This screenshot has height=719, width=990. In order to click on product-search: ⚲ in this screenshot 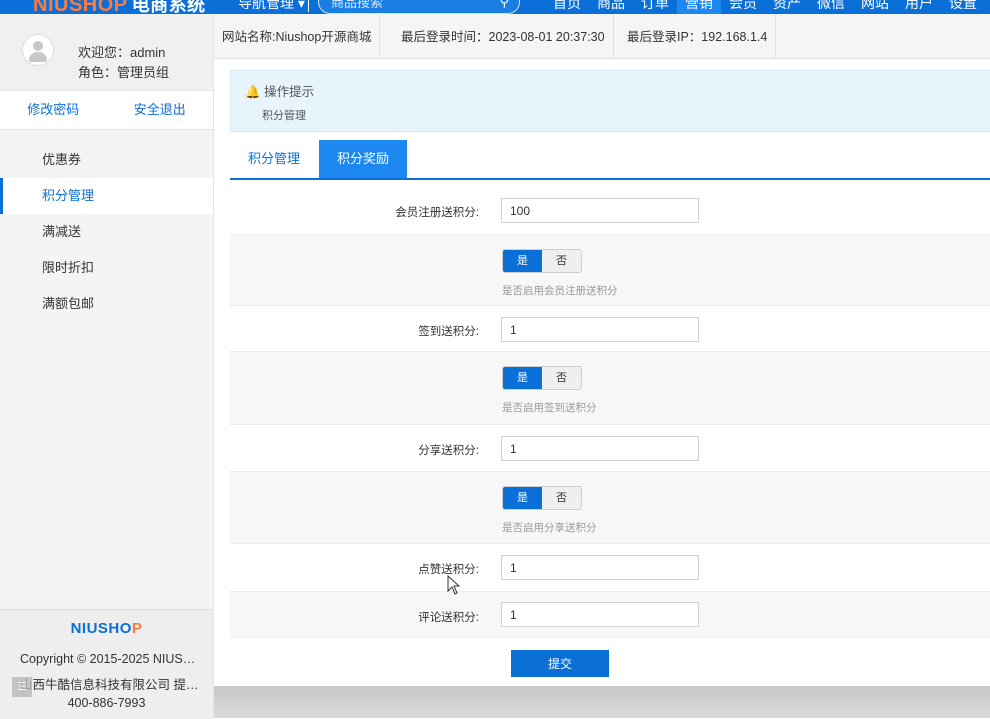, I will do `click(419, 7)`.